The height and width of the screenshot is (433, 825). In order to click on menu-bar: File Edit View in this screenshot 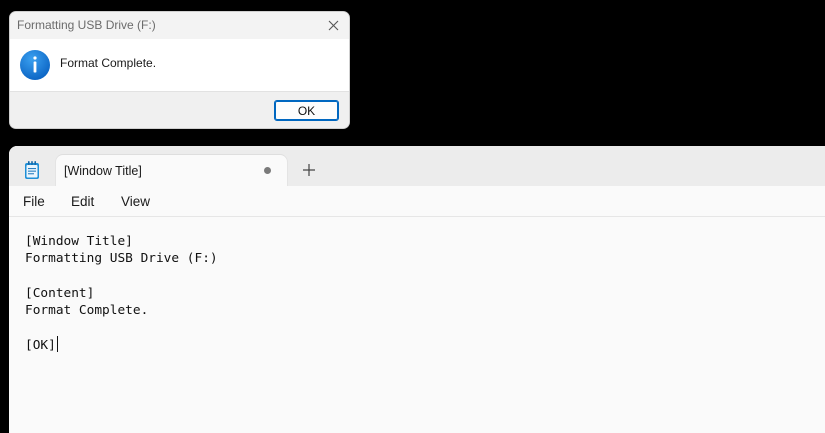, I will do `click(417, 201)`.